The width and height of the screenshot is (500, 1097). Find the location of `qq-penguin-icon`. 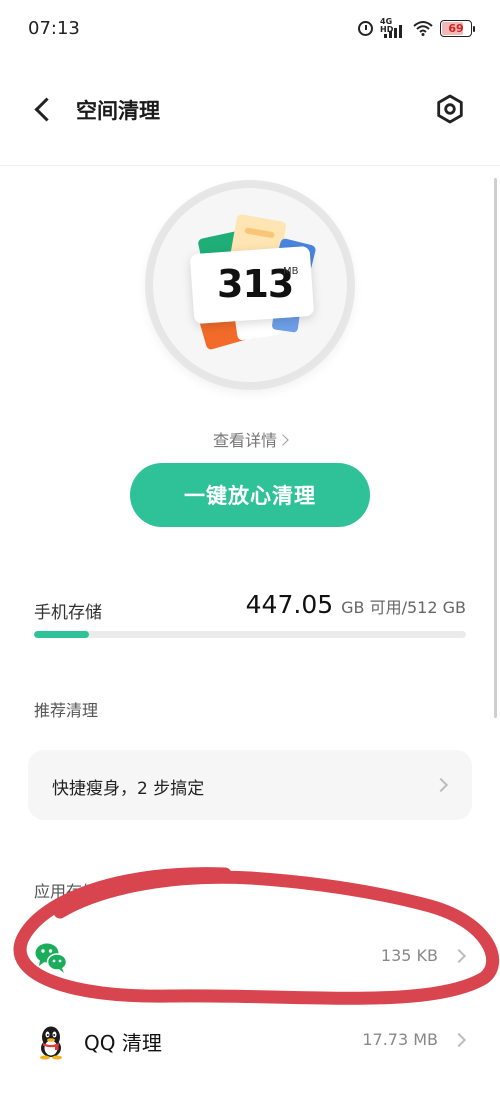

qq-penguin-icon is located at coordinates (51, 1042).